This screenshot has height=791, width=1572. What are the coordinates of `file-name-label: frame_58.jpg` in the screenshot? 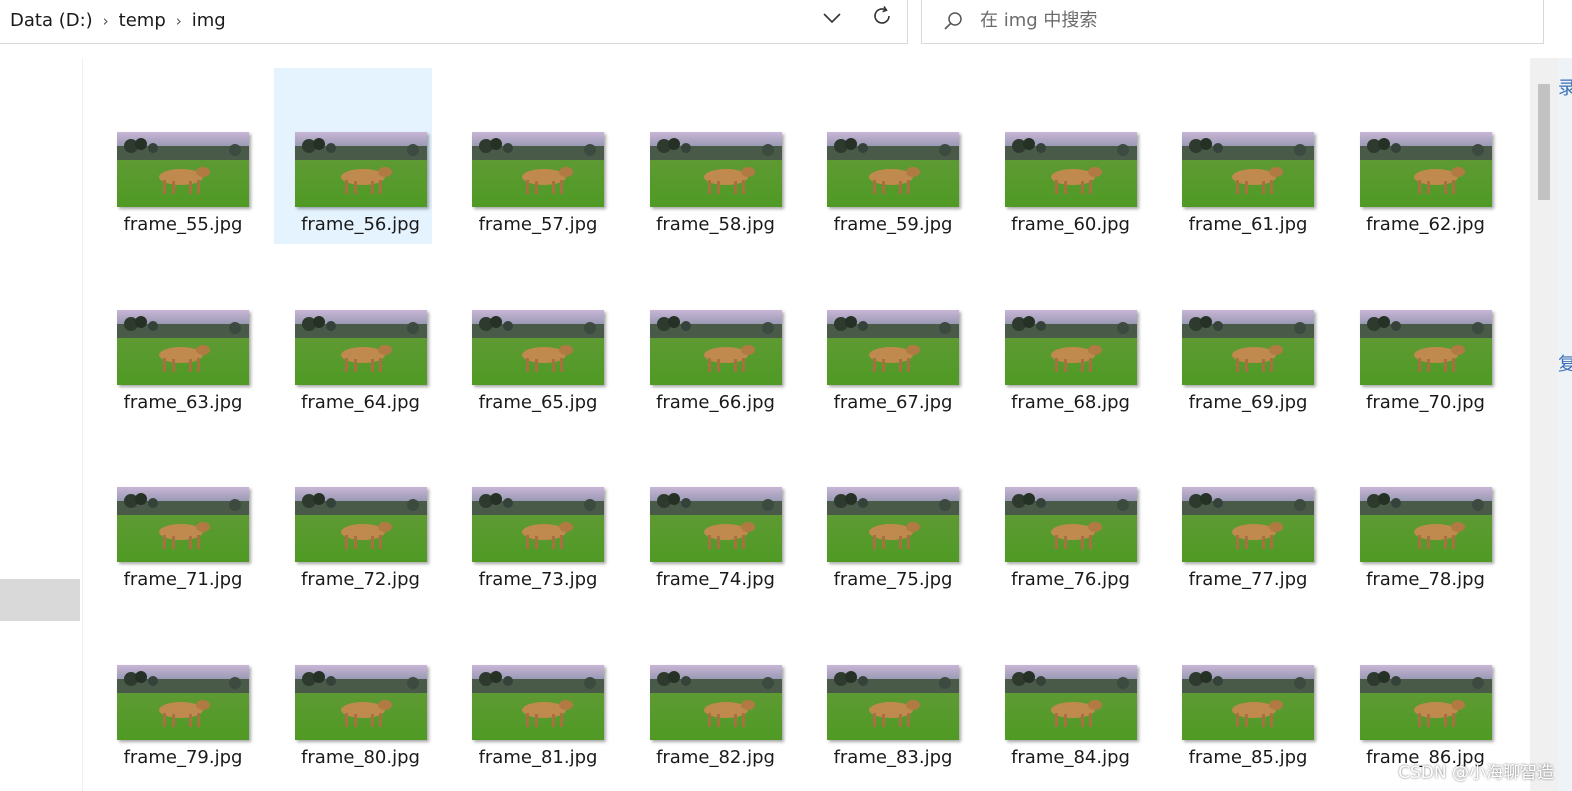 It's located at (715, 224).